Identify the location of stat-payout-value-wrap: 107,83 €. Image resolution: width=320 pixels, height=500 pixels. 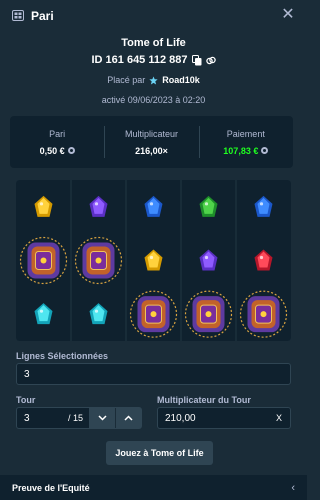
(246, 150).